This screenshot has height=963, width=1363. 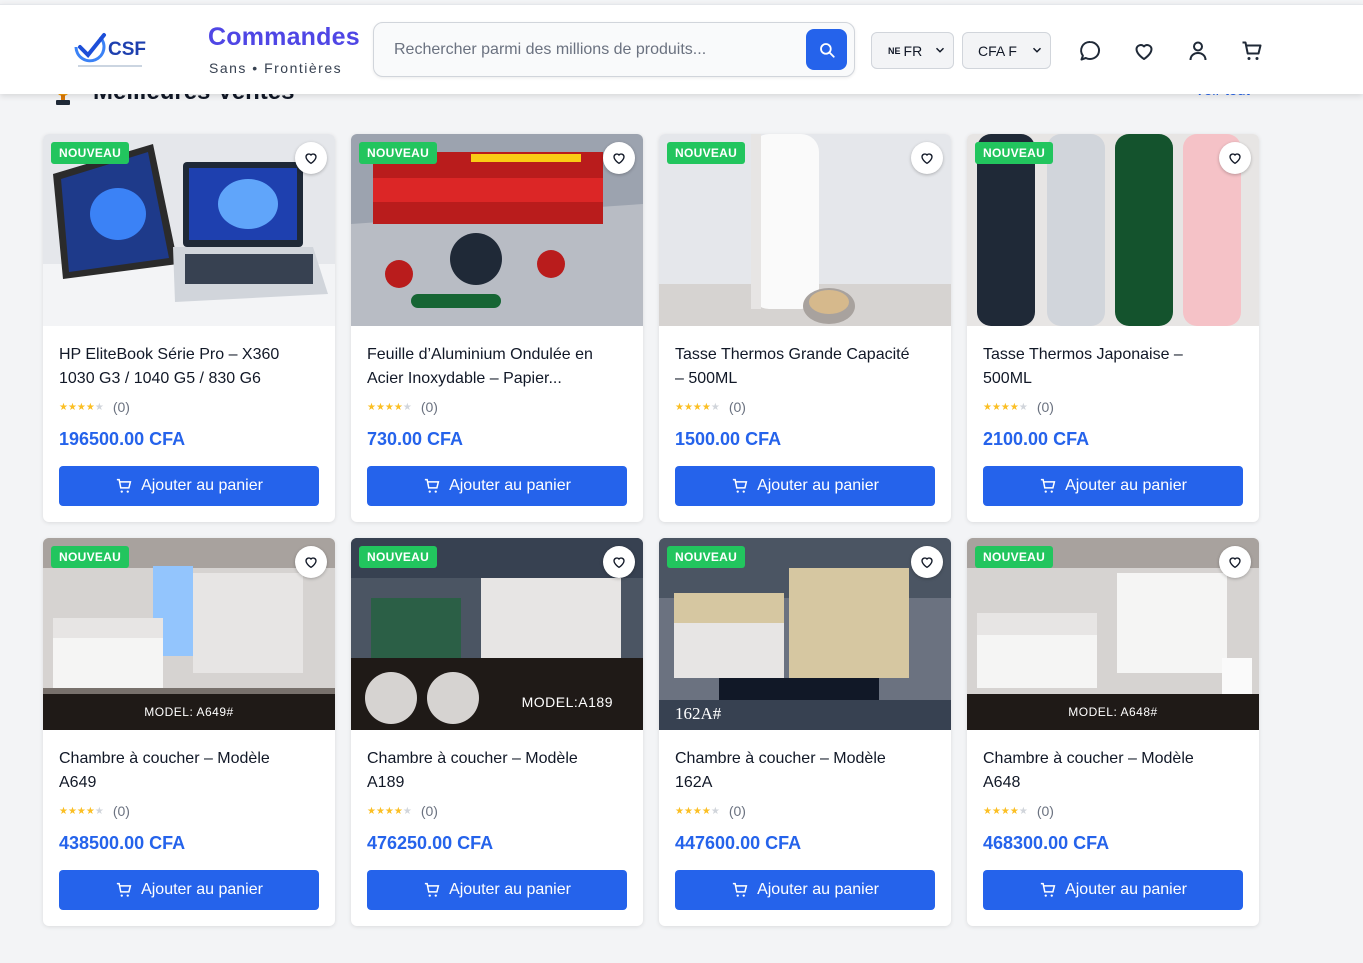 I want to click on product-price: 1500.00 CFA, so click(x=728, y=439).